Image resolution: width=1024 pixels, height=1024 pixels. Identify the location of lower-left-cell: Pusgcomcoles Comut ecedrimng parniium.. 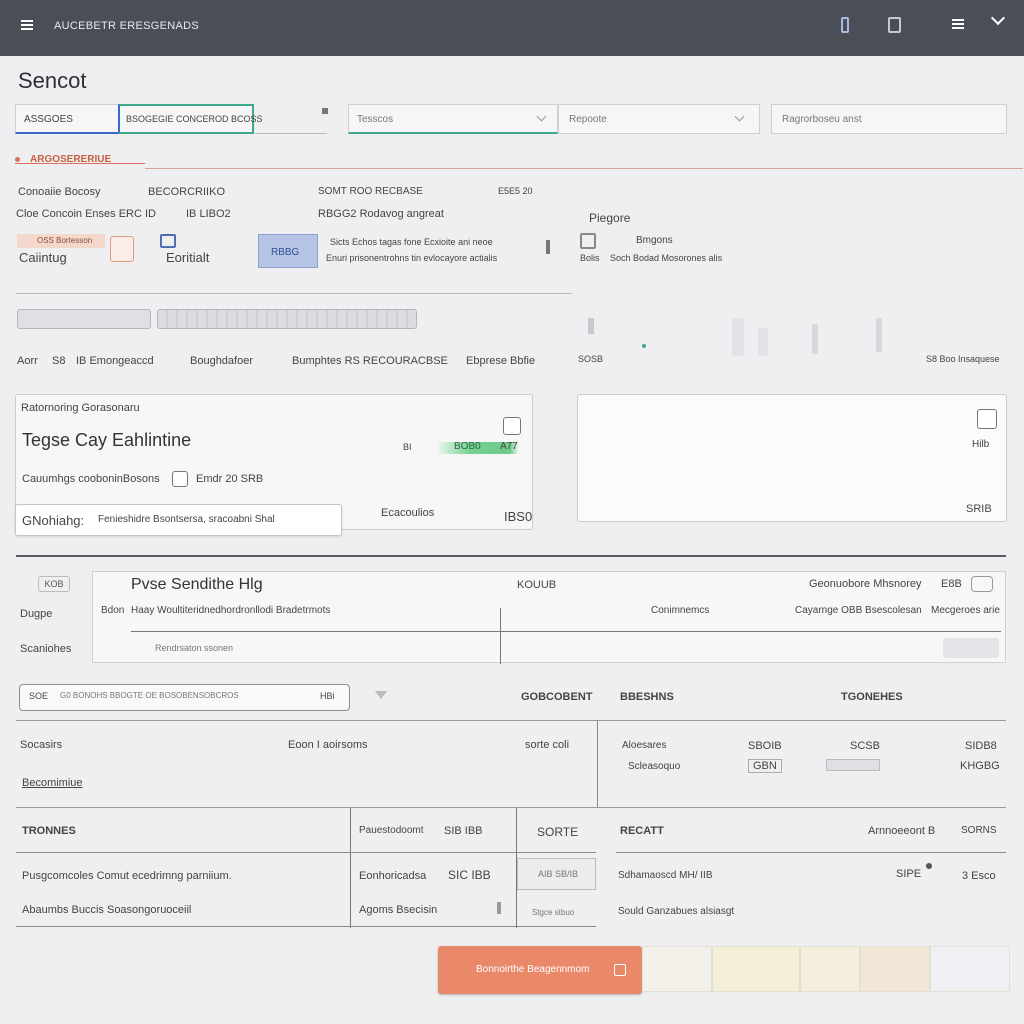
(127, 876).